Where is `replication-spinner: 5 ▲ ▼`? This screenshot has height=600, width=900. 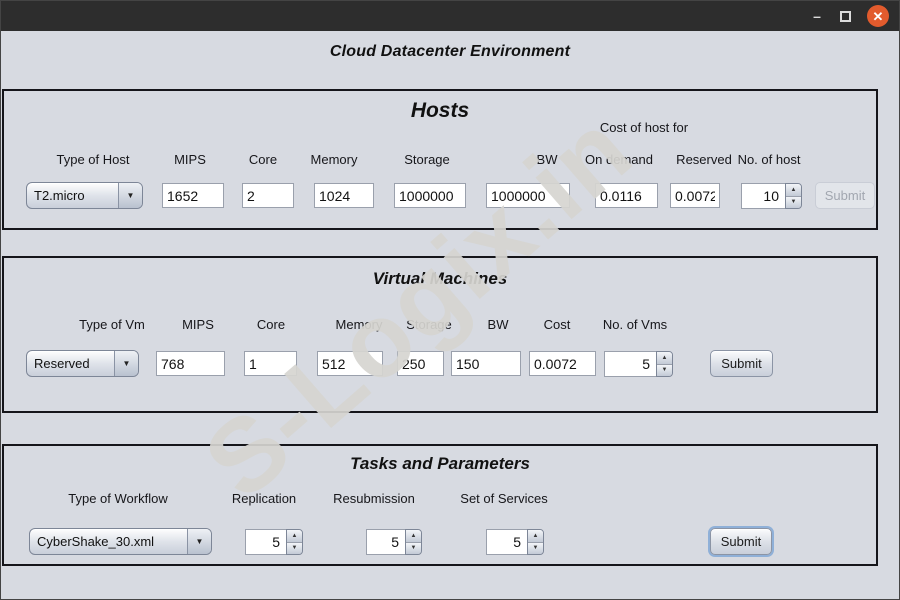 replication-spinner: 5 ▲ ▼ is located at coordinates (274, 542).